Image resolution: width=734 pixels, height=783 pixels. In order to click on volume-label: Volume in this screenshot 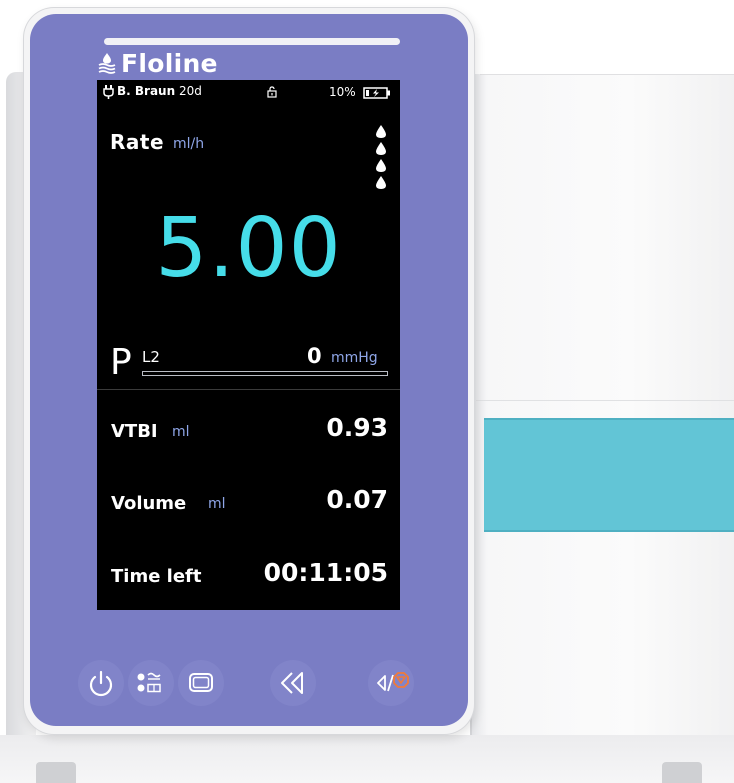, I will do `click(149, 503)`.